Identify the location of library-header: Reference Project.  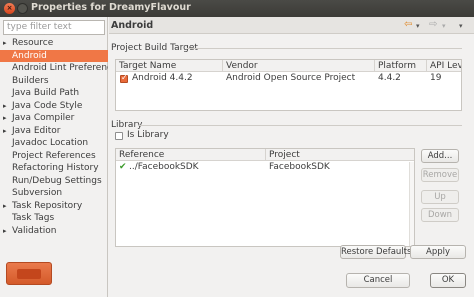
(265, 155).